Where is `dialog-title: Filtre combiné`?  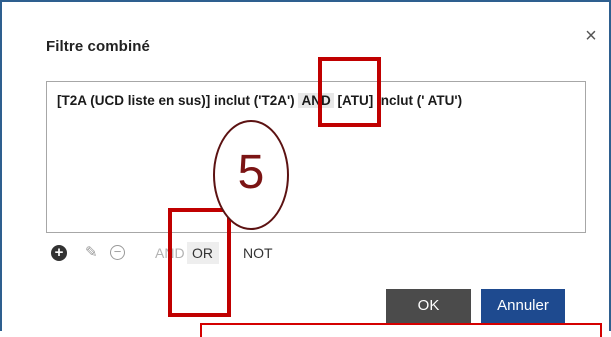
dialog-title: Filtre combiné is located at coordinates (98, 46).